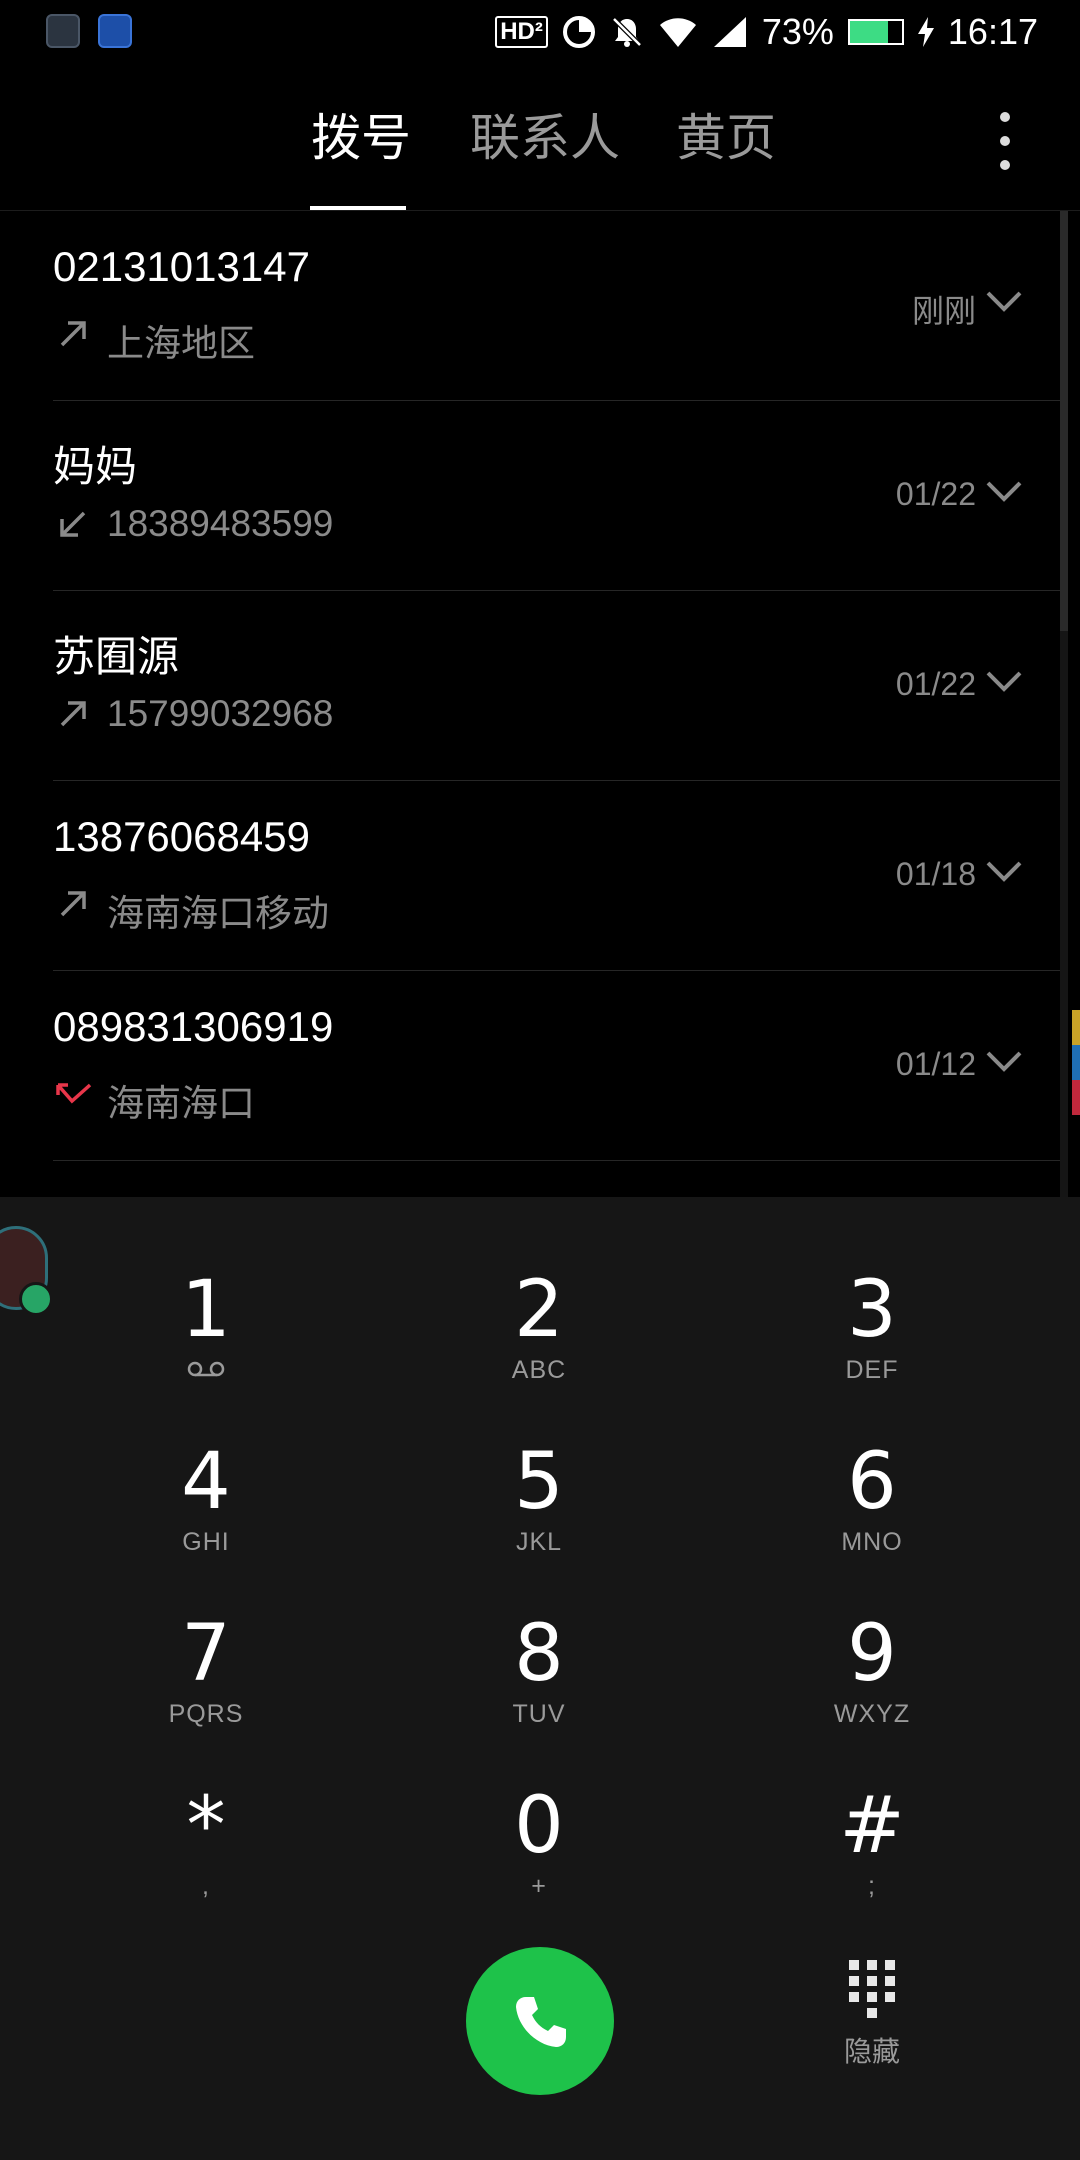 The width and height of the screenshot is (1080, 2160). I want to click on tab-bar: 拨号 联系人 黄页, so click(540, 155).